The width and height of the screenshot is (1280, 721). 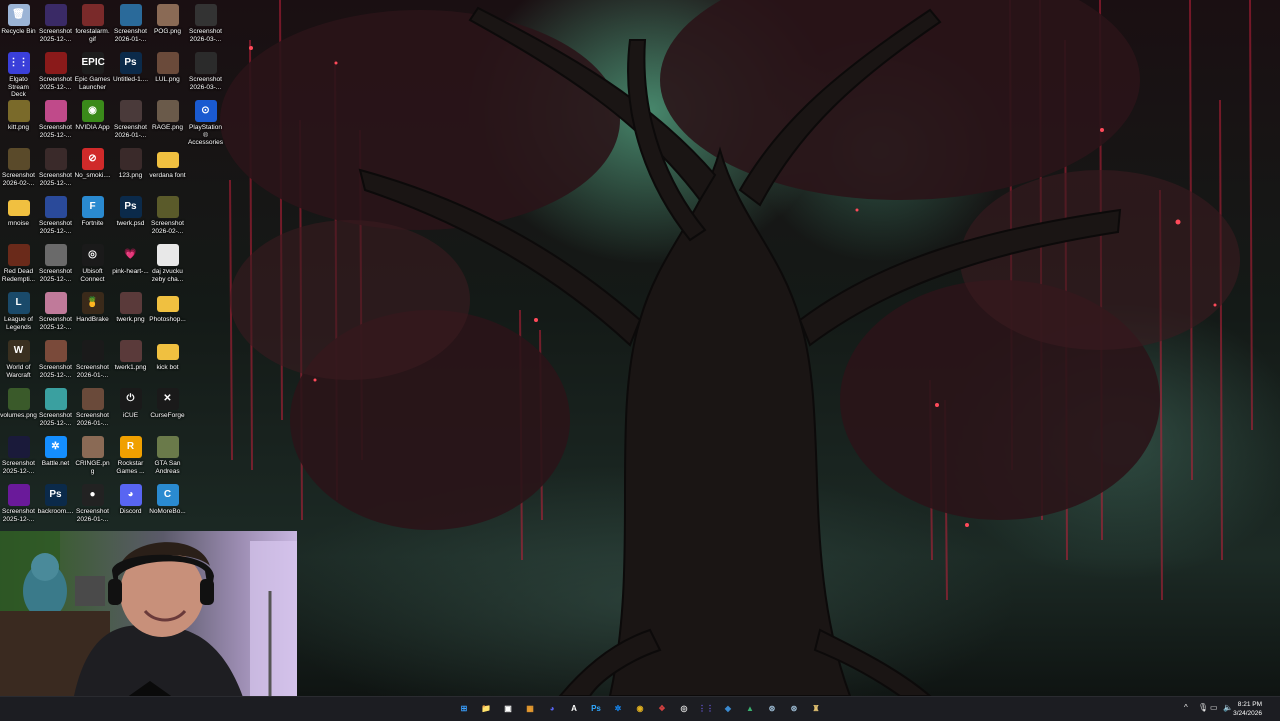 I want to click on desktop-icon: Ps twerk.psd, so click(x=130, y=216).